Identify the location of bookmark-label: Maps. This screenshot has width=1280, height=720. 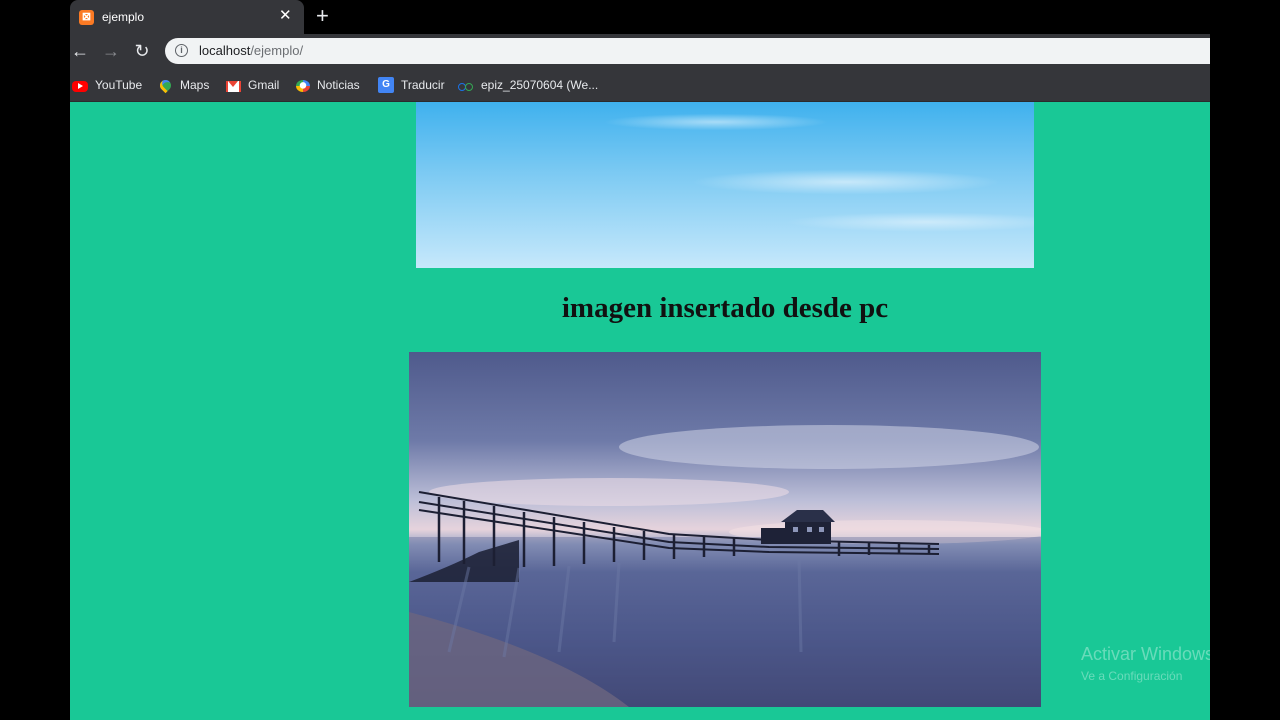
(195, 85).